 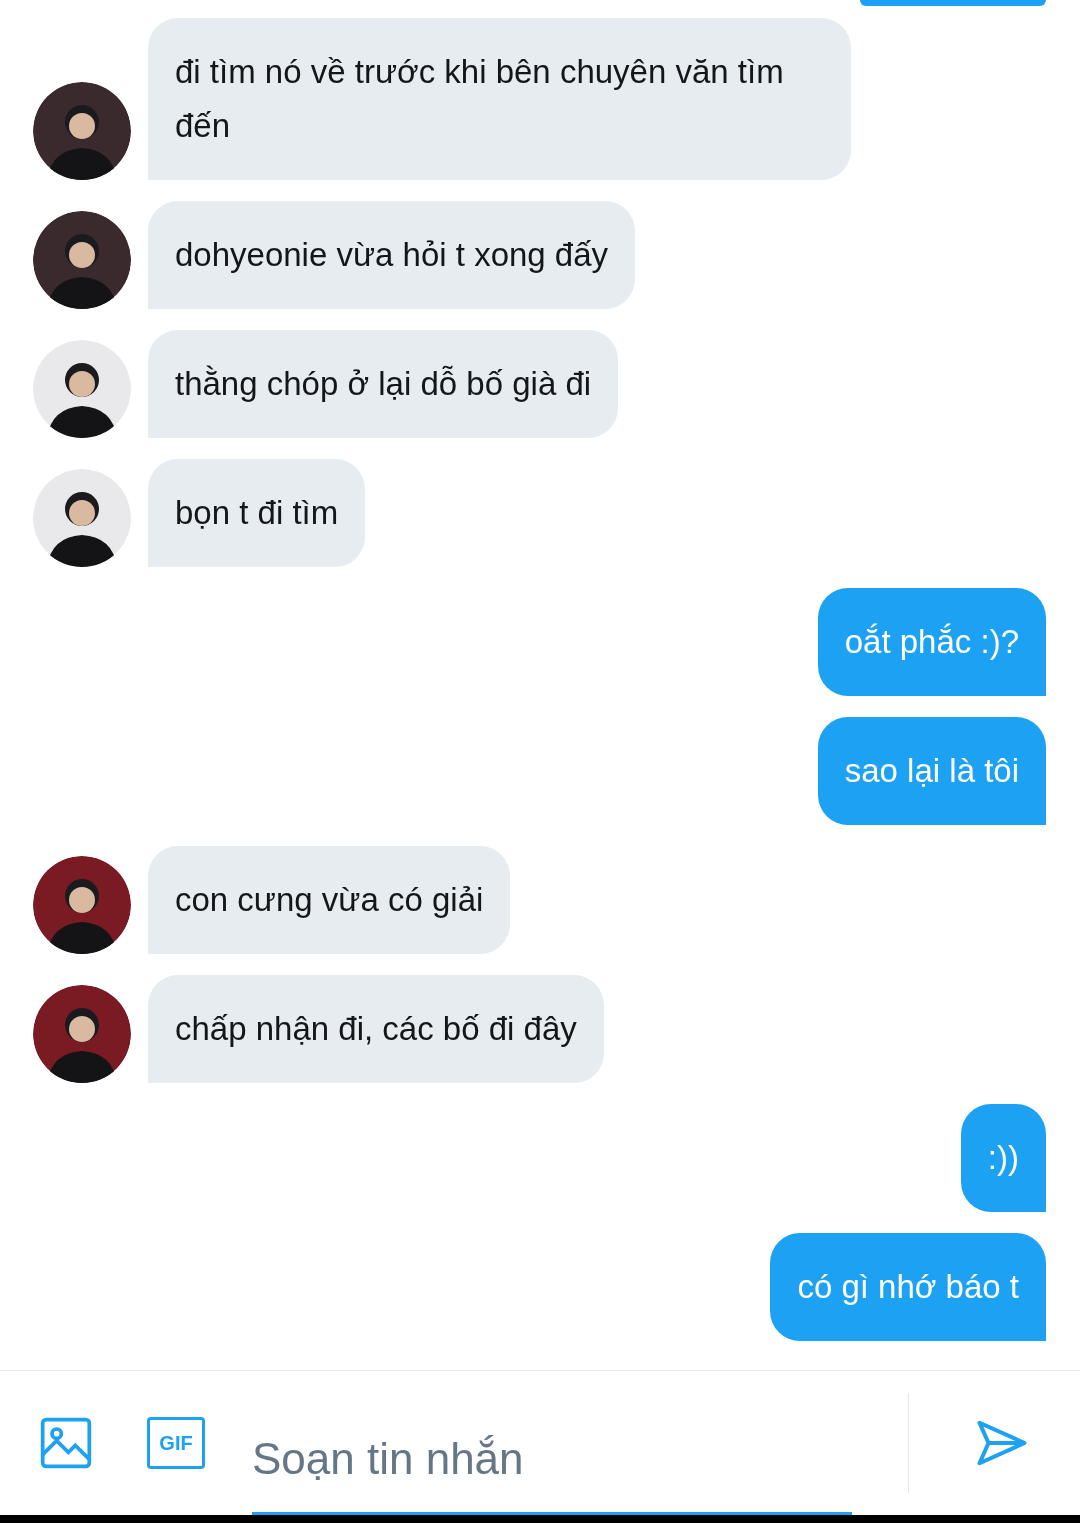 I want to click on message-bubble: :)), so click(x=1003, y=1158).